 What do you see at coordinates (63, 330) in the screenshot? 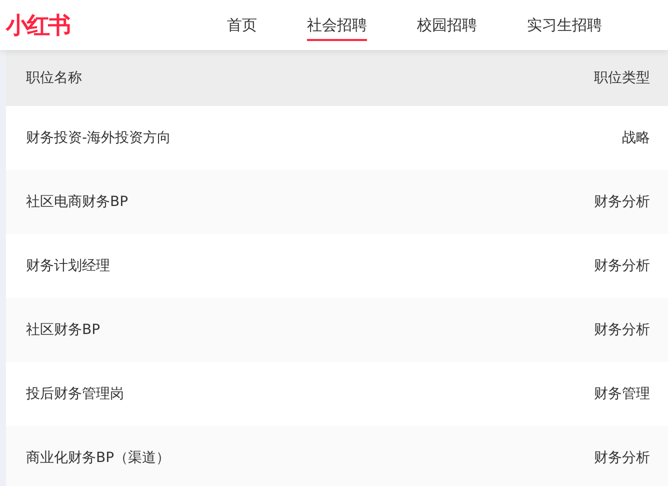
I see `table-cell: 社区财务BP` at bounding box center [63, 330].